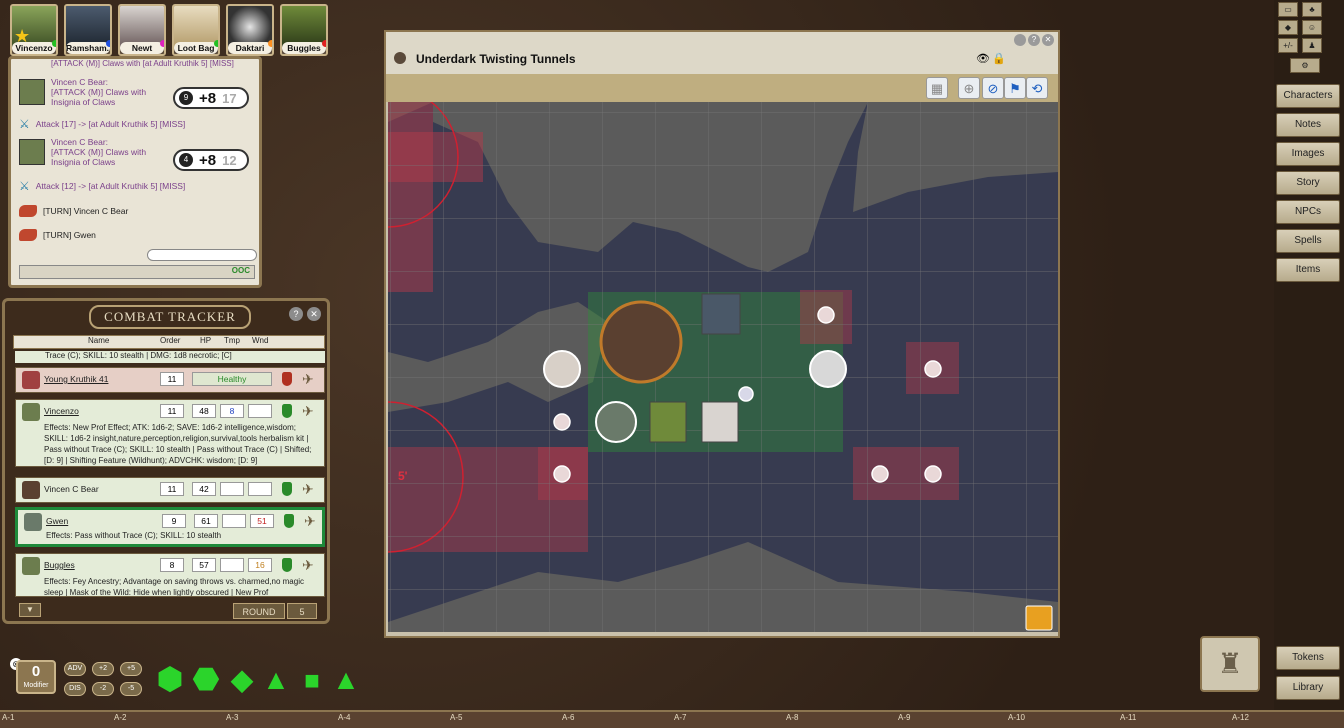  What do you see at coordinates (206, 521) in the screenshot?
I see `ct-entry-hp: 61` at bounding box center [206, 521].